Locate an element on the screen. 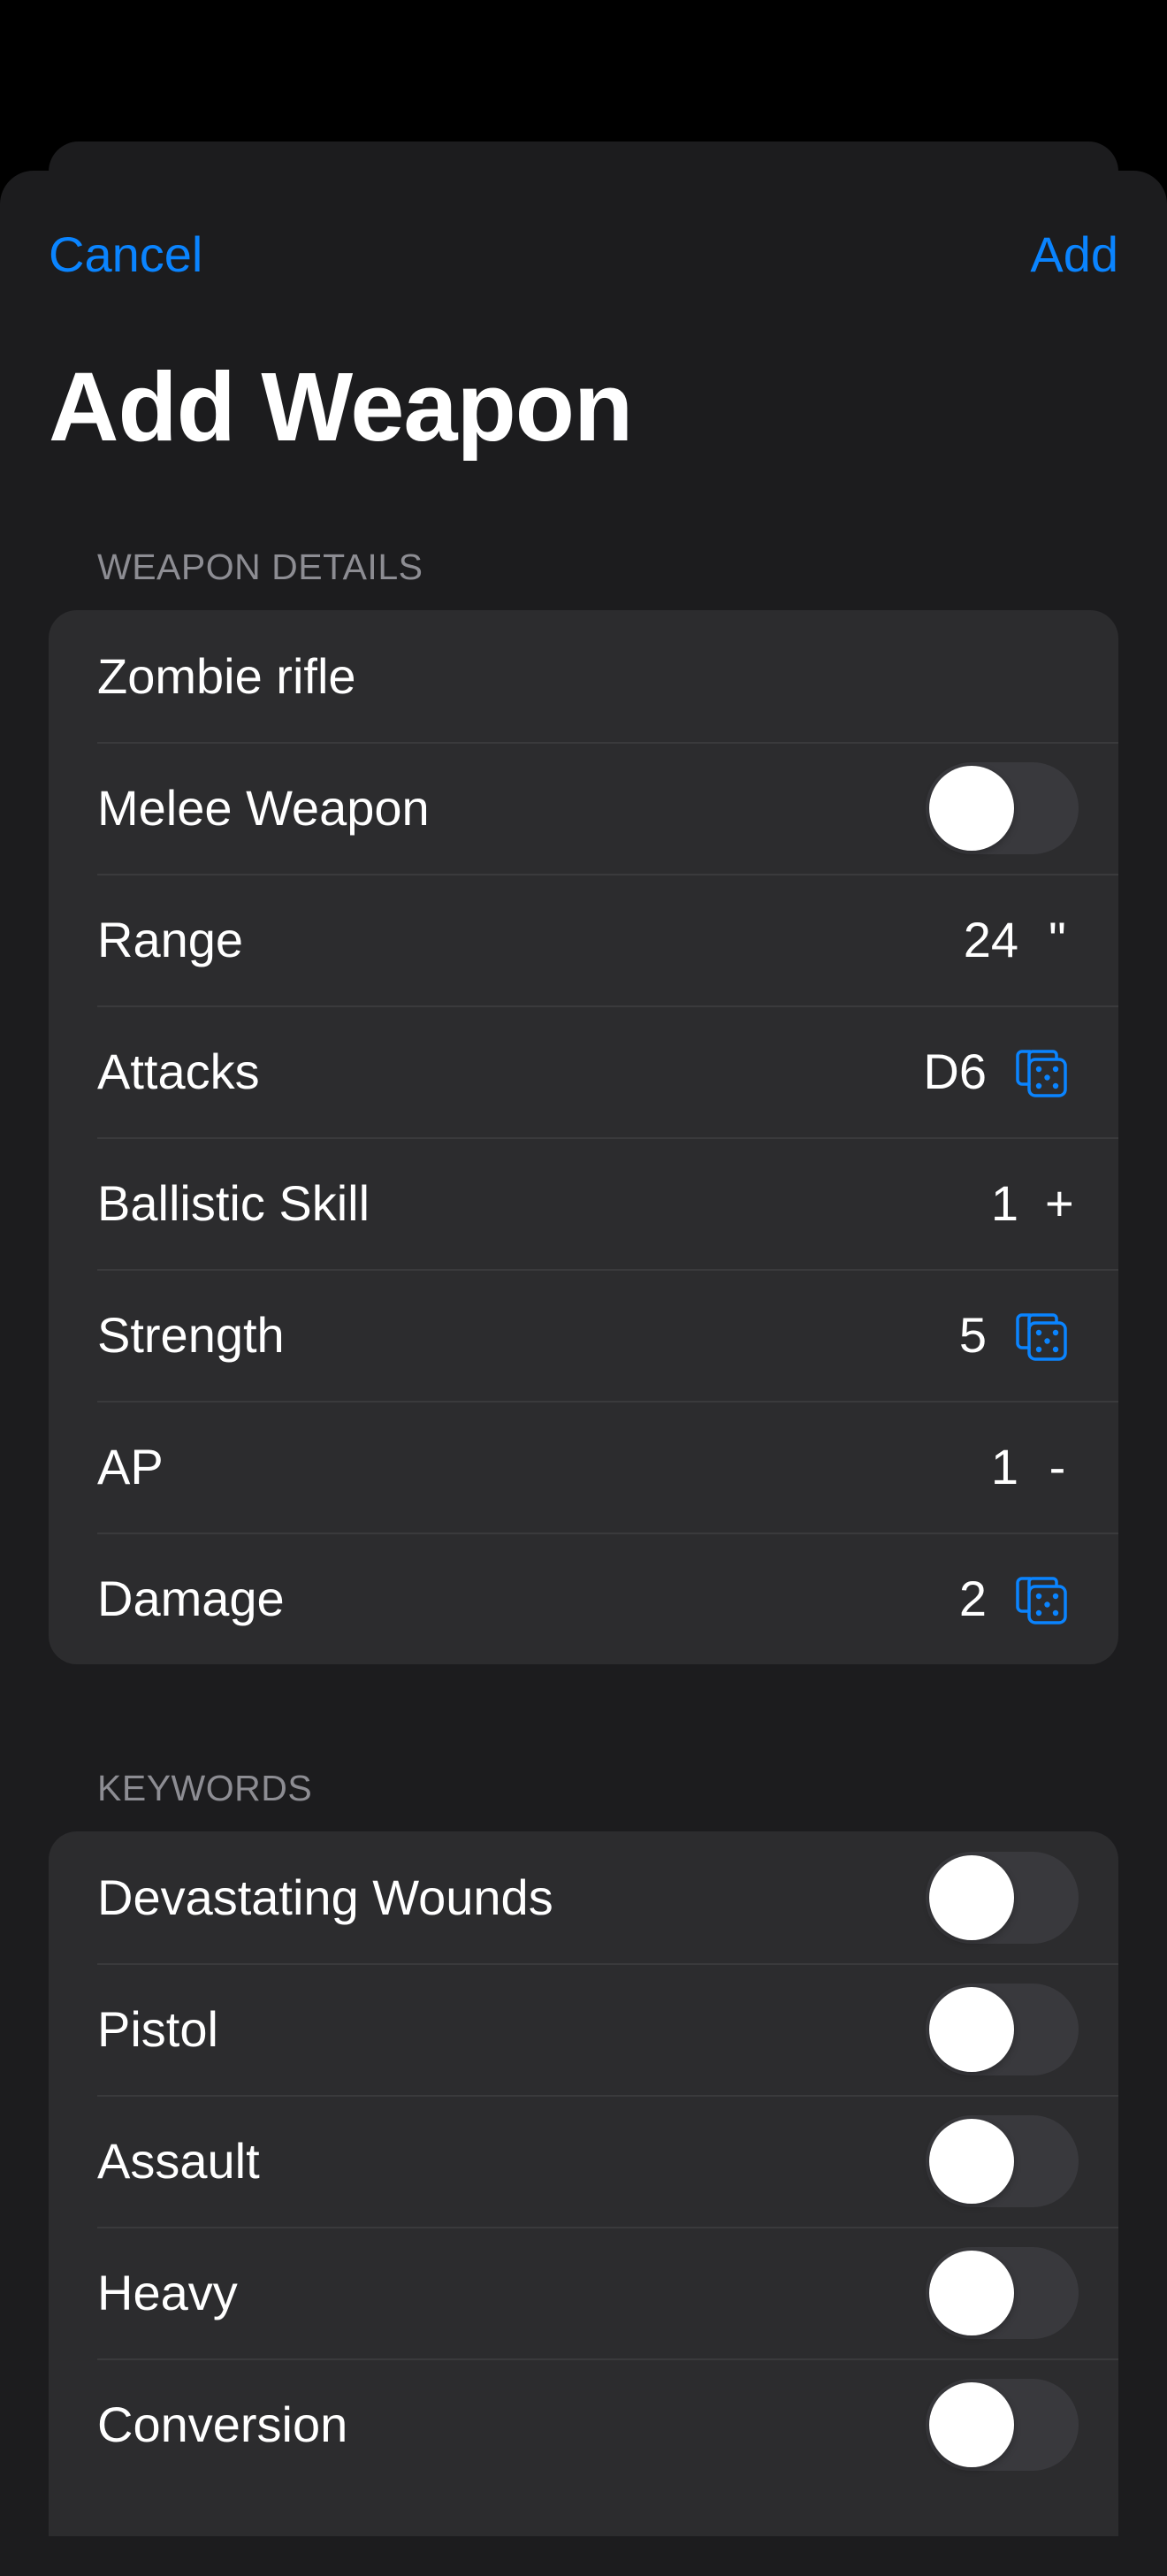 The width and height of the screenshot is (1167, 2576). assault-toggle is located at coordinates (1003, 2161).